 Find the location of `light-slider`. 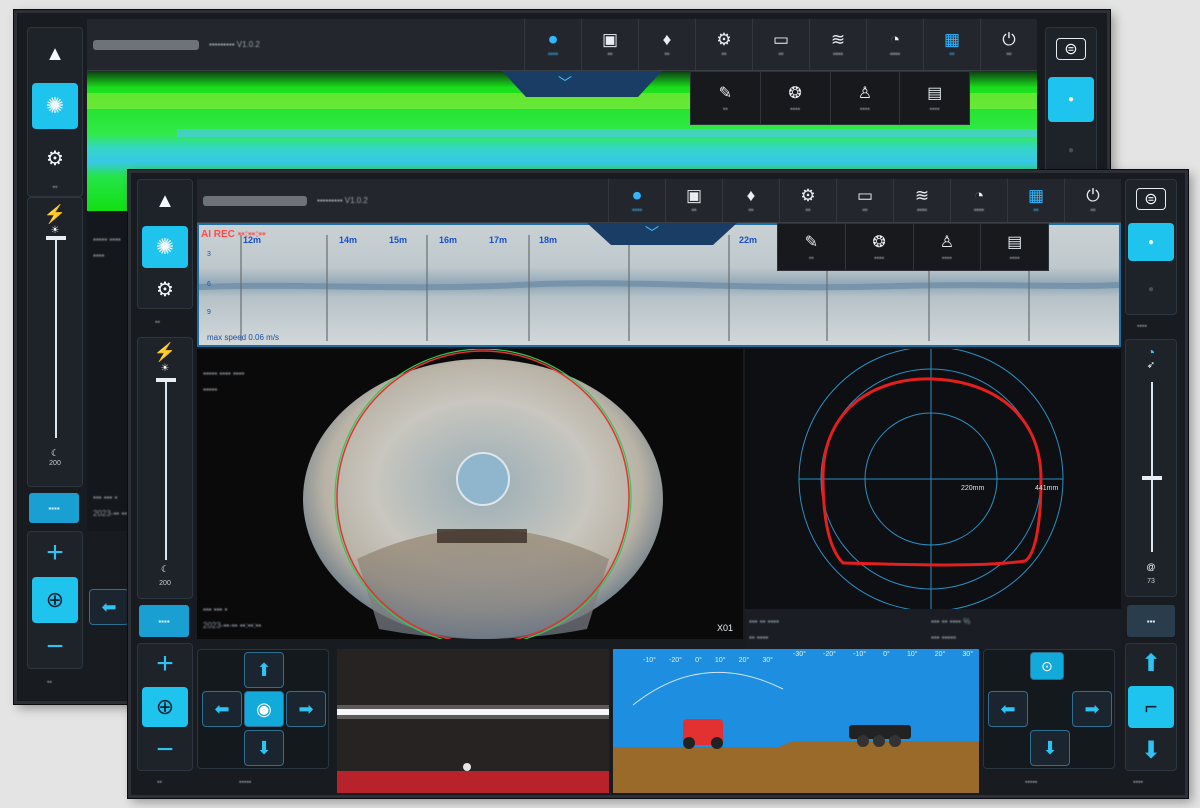

light-slider is located at coordinates (166, 471).